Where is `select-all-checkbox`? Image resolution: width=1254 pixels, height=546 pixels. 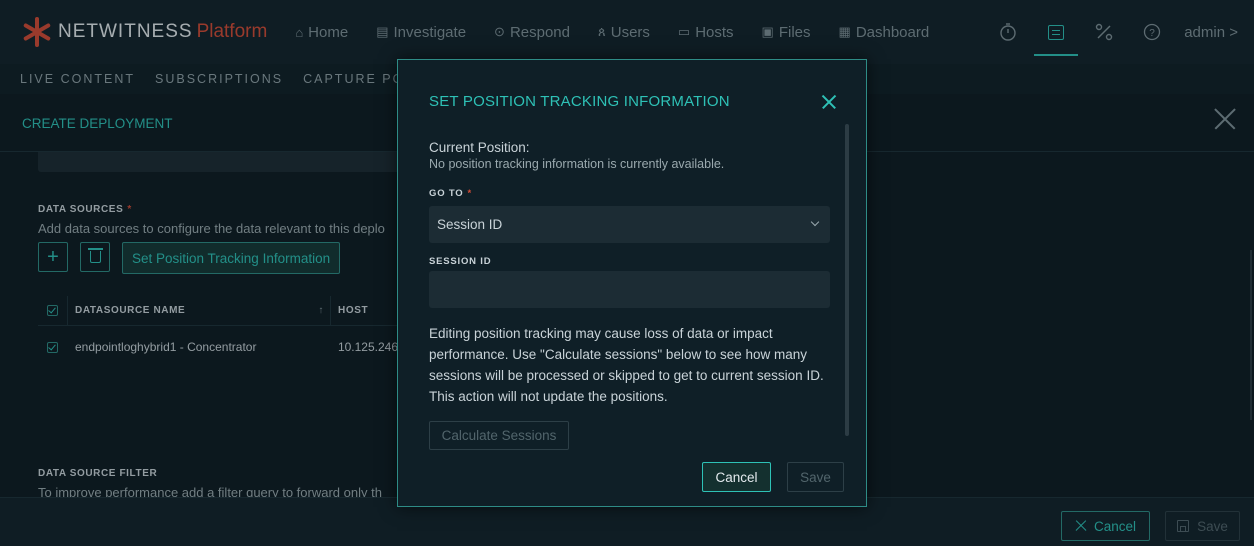 select-all-checkbox is located at coordinates (52, 310).